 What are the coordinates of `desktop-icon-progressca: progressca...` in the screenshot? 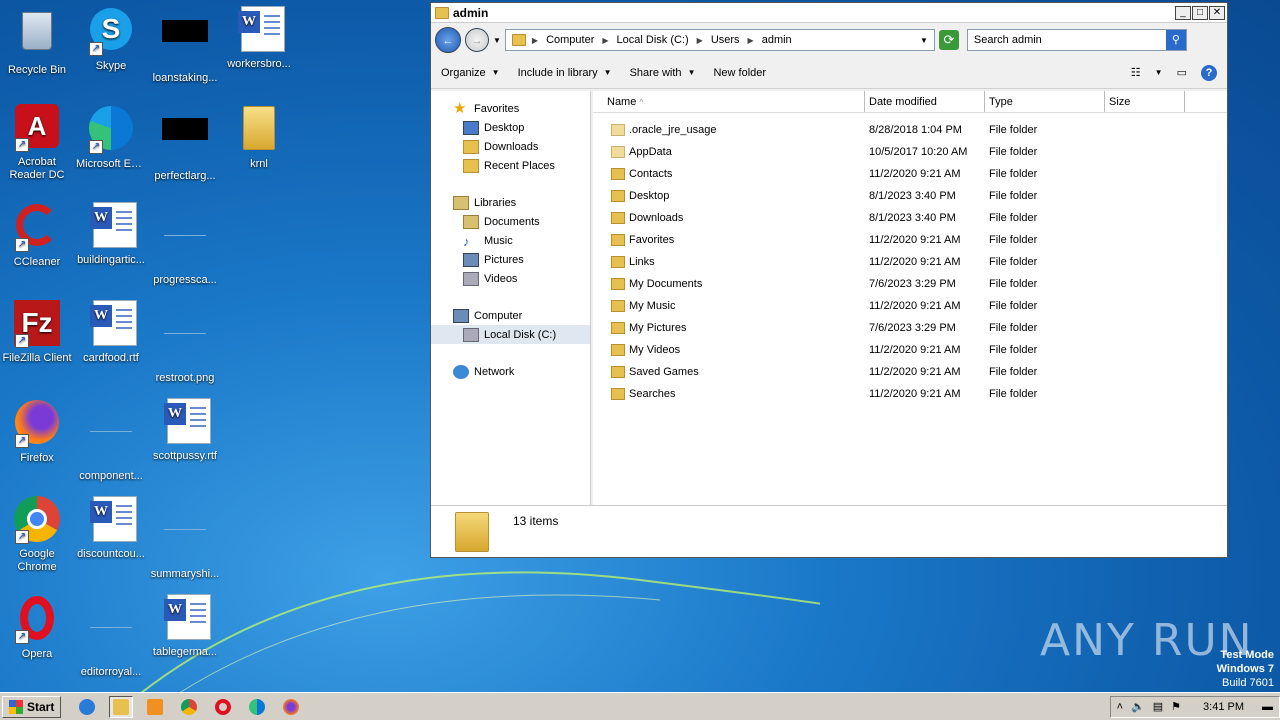 It's located at (185, 244).